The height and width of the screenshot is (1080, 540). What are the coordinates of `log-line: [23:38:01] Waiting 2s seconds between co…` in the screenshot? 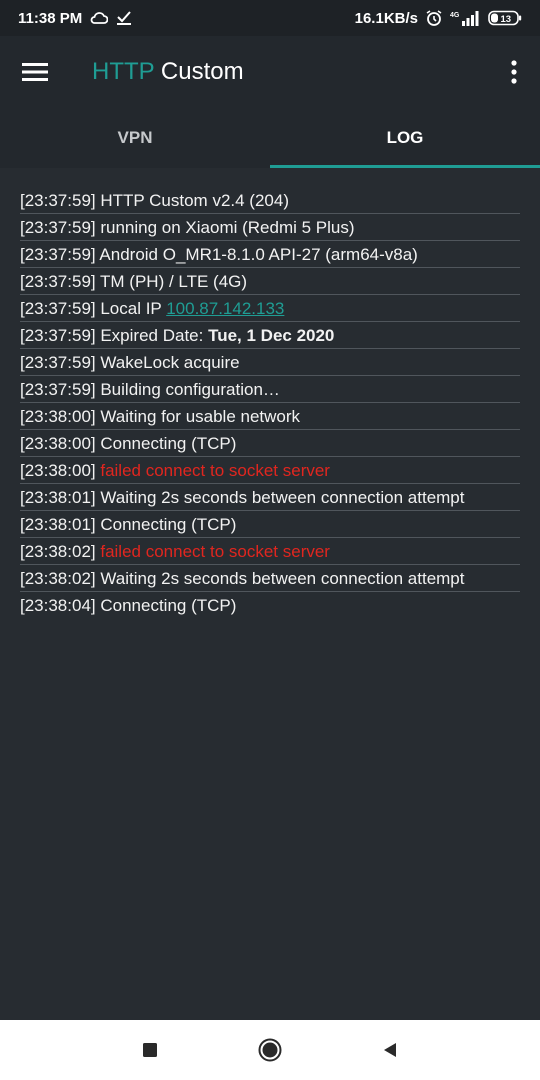 It's located at (270, 498).